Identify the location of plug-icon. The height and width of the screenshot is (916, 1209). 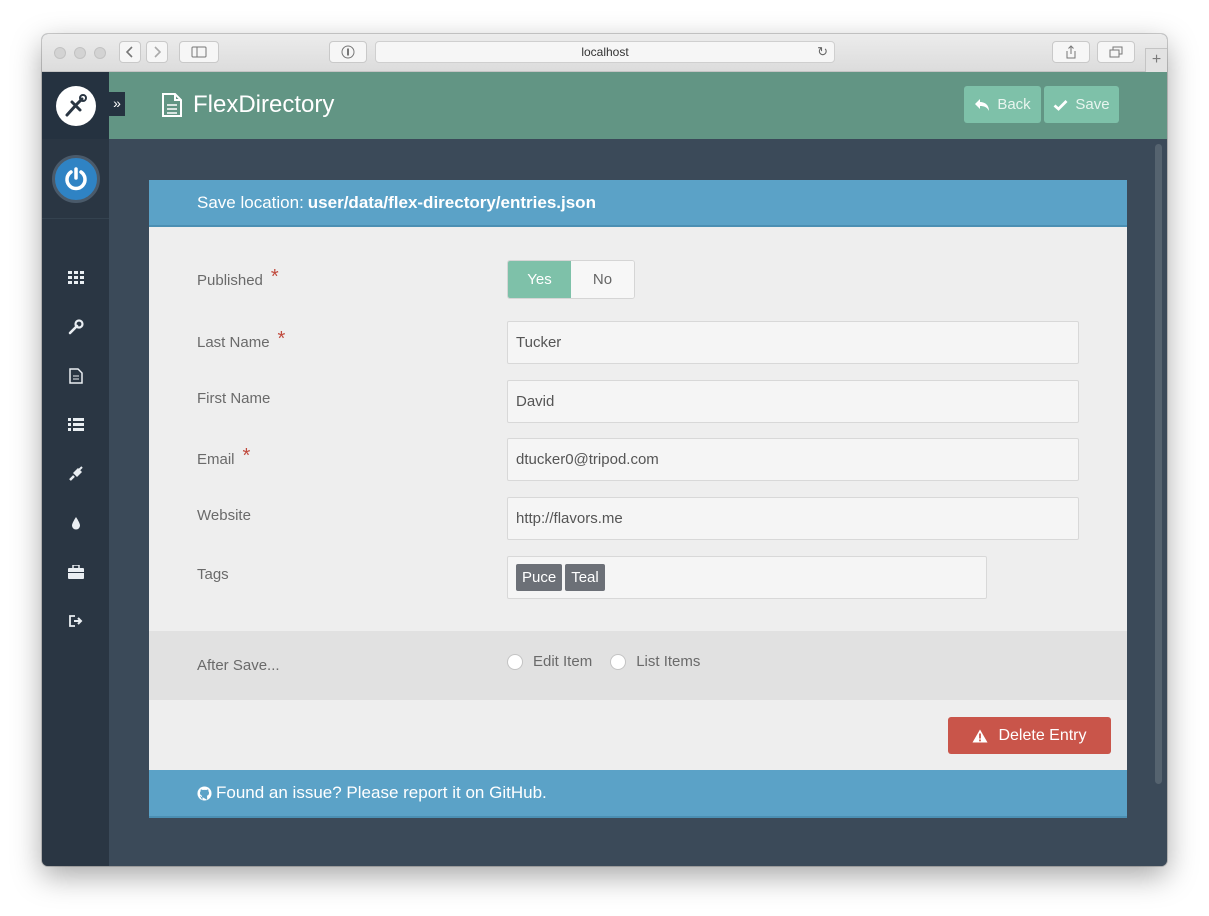
(75, 473).